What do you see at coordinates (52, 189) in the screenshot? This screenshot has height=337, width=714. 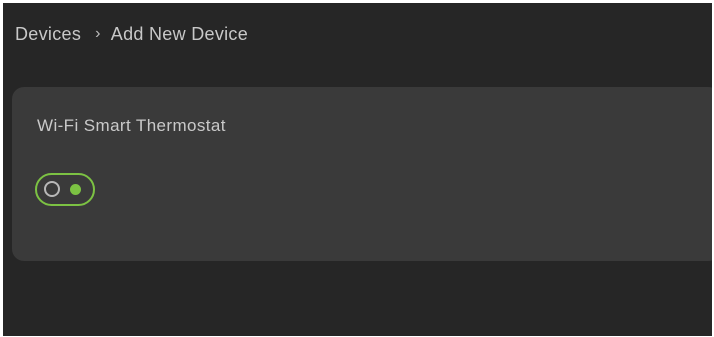 I see `ring-icon` at bounding box center [52, 189].